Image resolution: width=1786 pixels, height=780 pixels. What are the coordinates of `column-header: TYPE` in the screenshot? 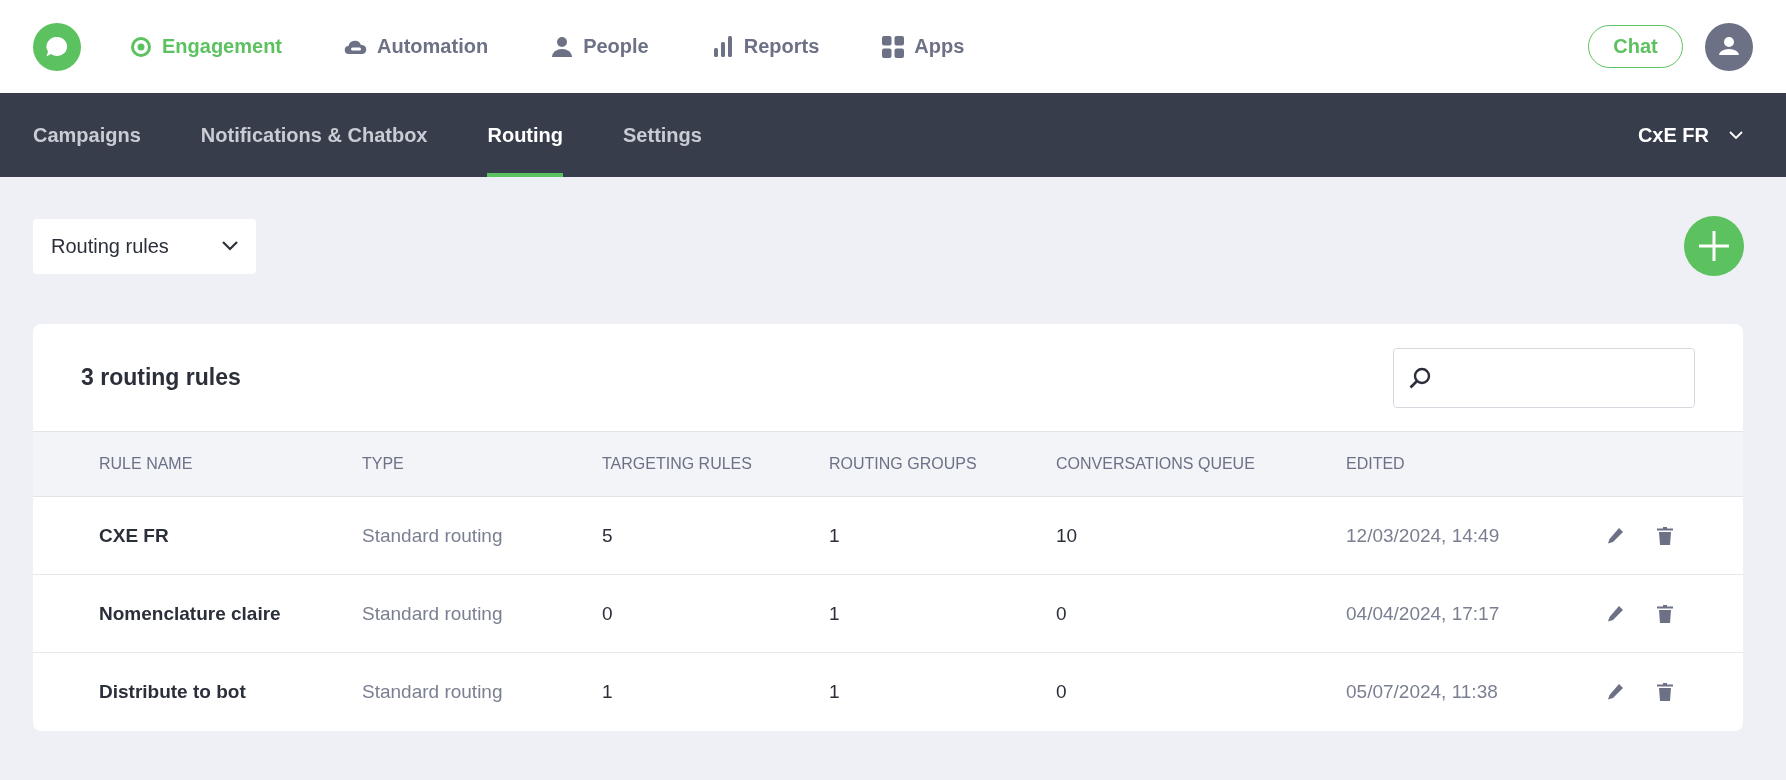 It's located at (383, 464).